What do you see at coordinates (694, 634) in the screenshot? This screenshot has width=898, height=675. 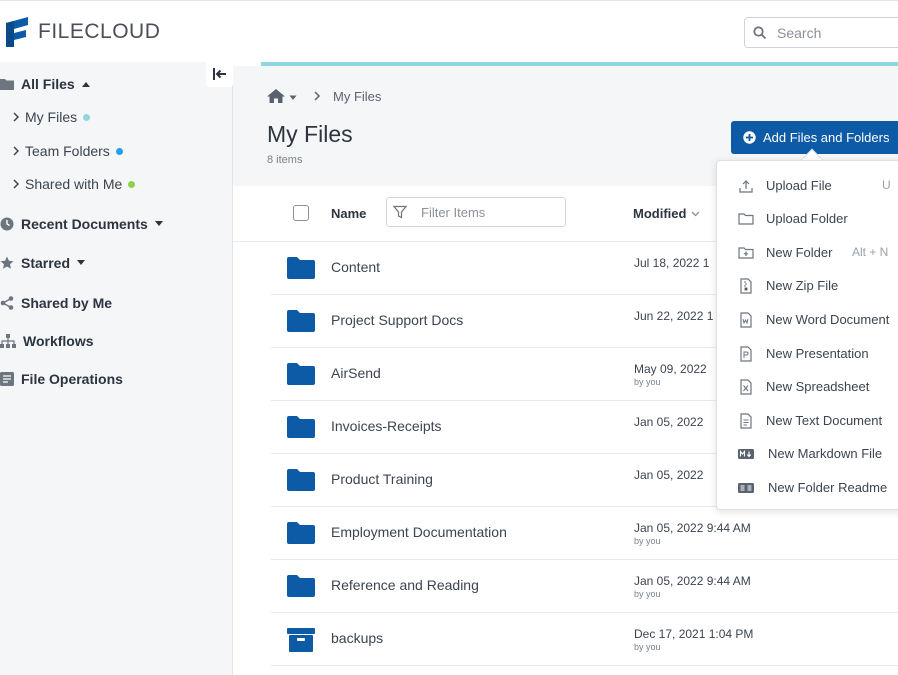 I see `file-modified-date: Dec 17, 2021 1:04 PM` at bounding box center [694, 634].